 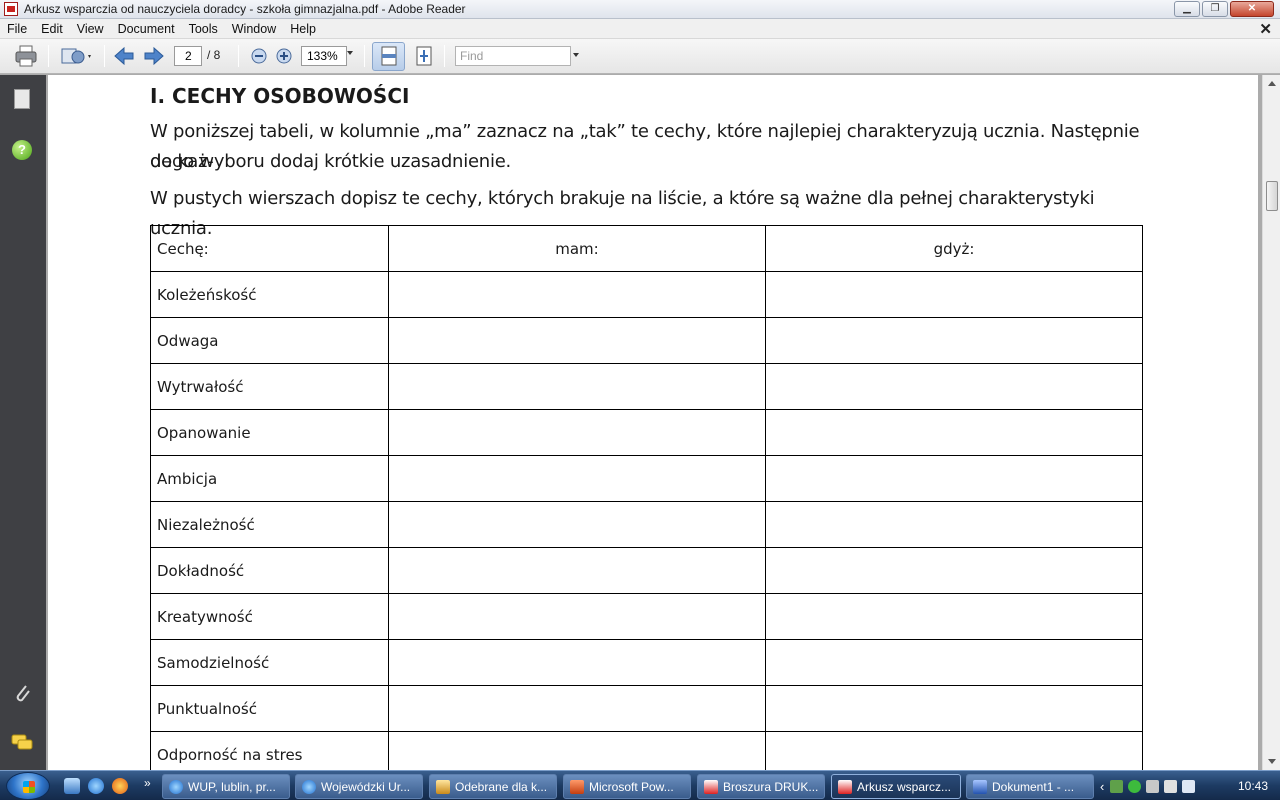 I want to click on table-row: Punktualność, so click(x=647, y=709).